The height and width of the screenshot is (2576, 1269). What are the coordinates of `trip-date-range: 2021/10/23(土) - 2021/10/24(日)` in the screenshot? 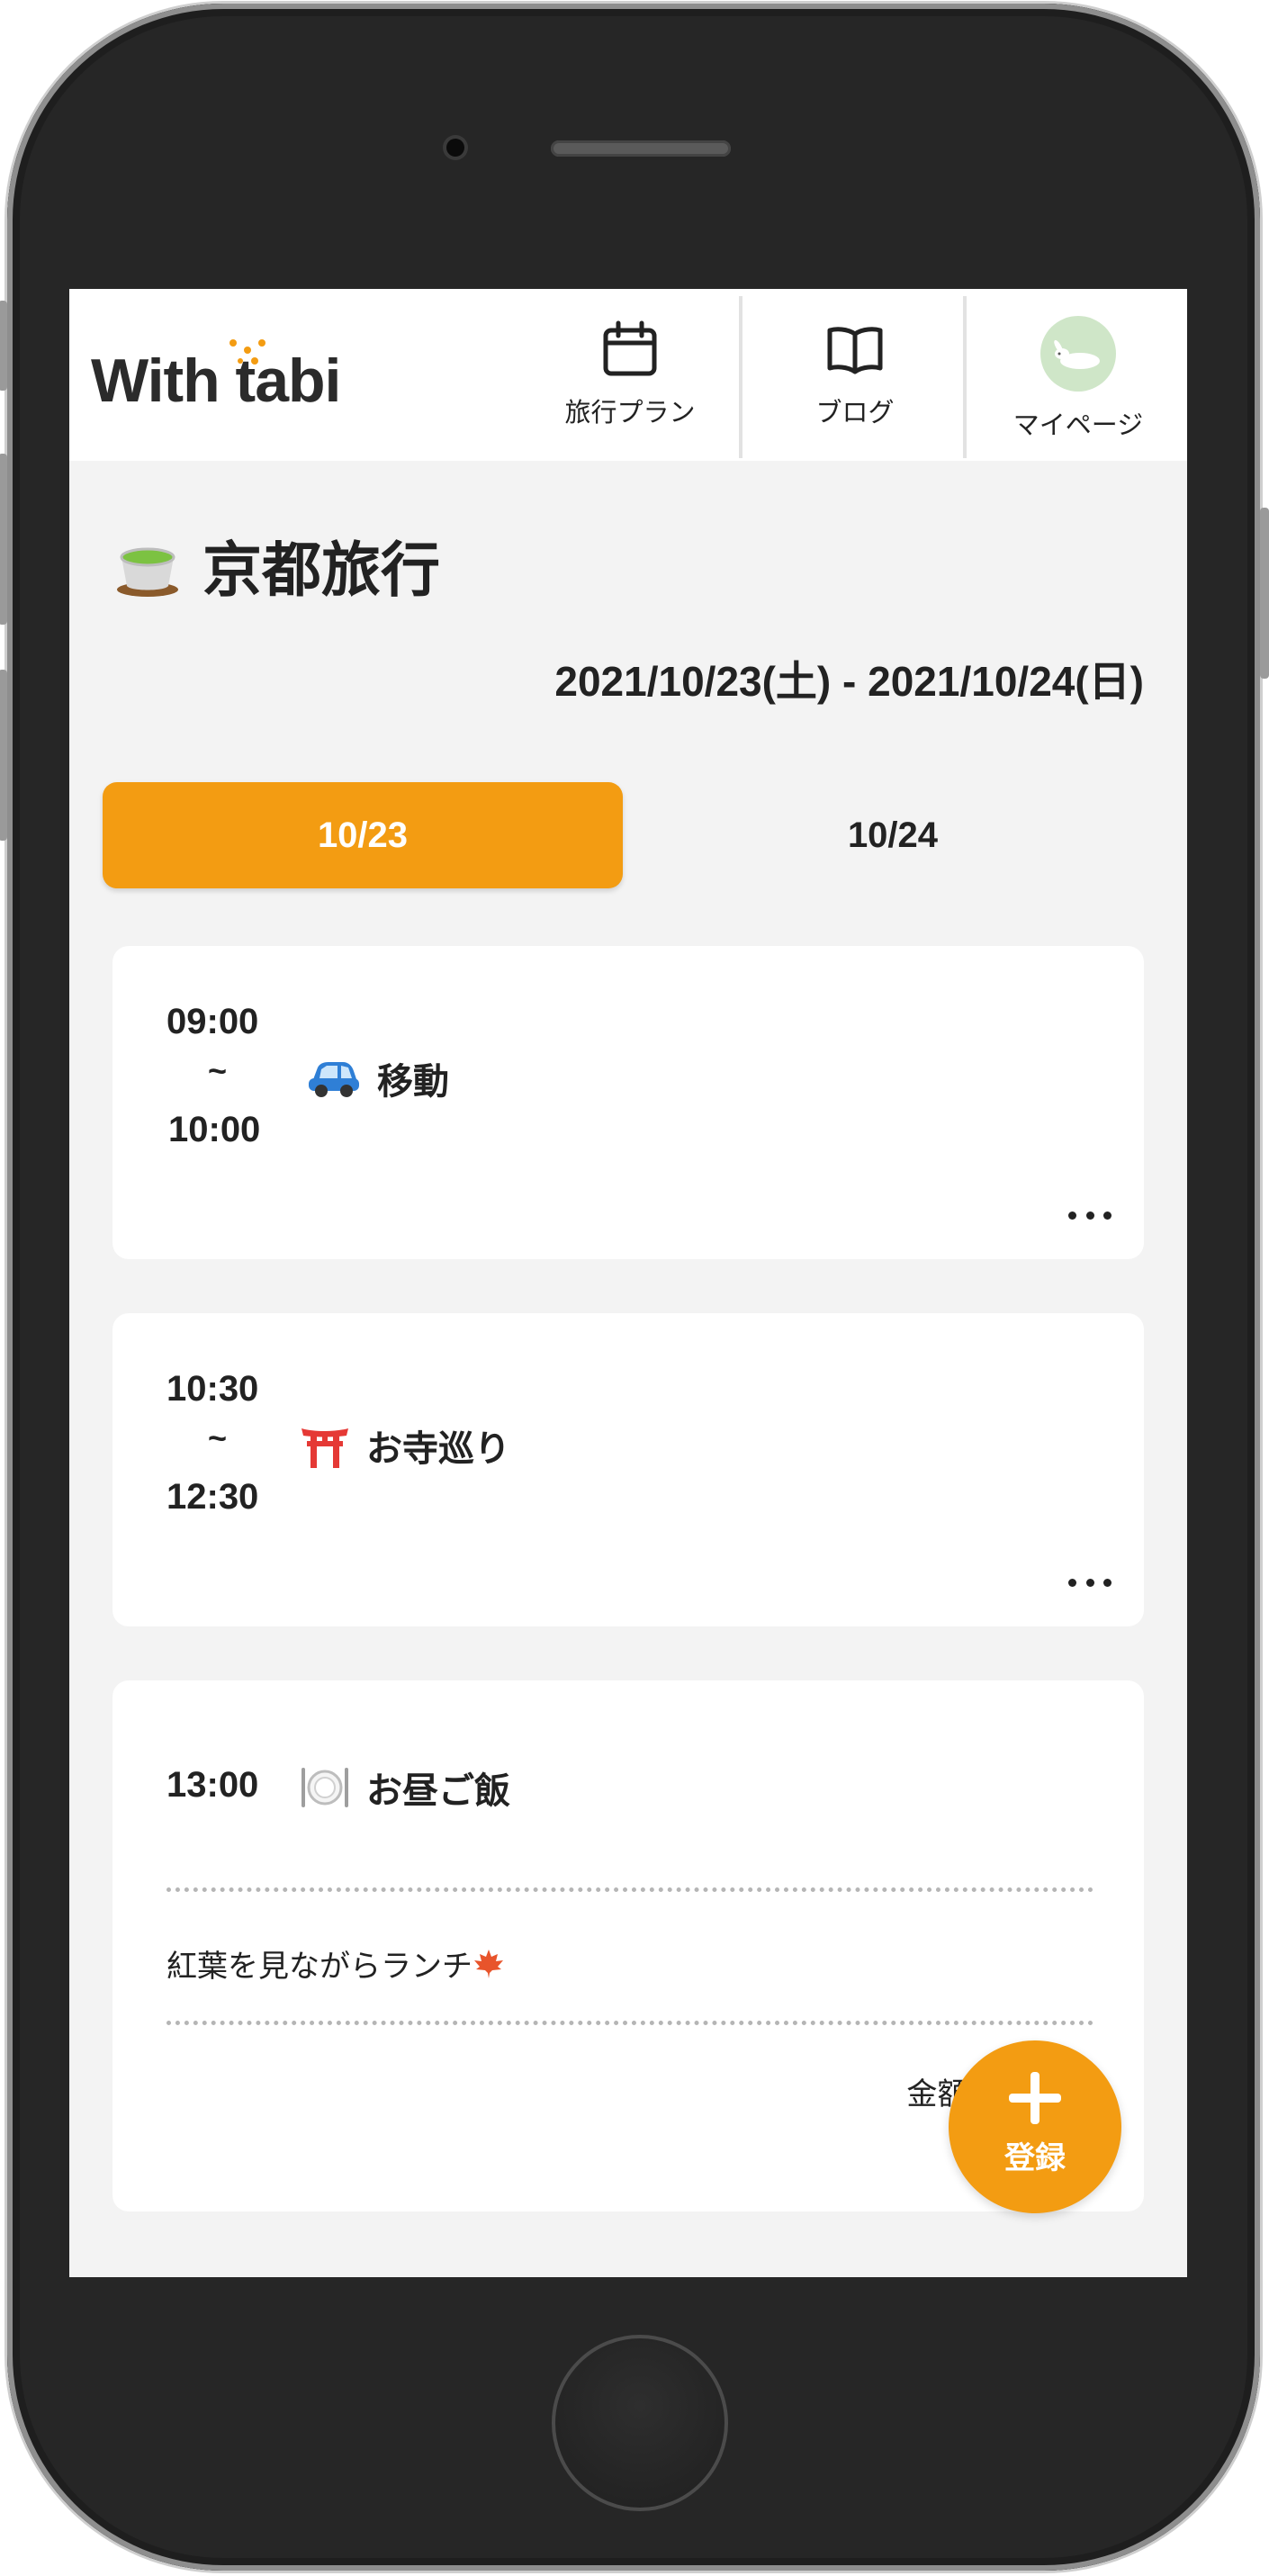 It's located at (849, 681).